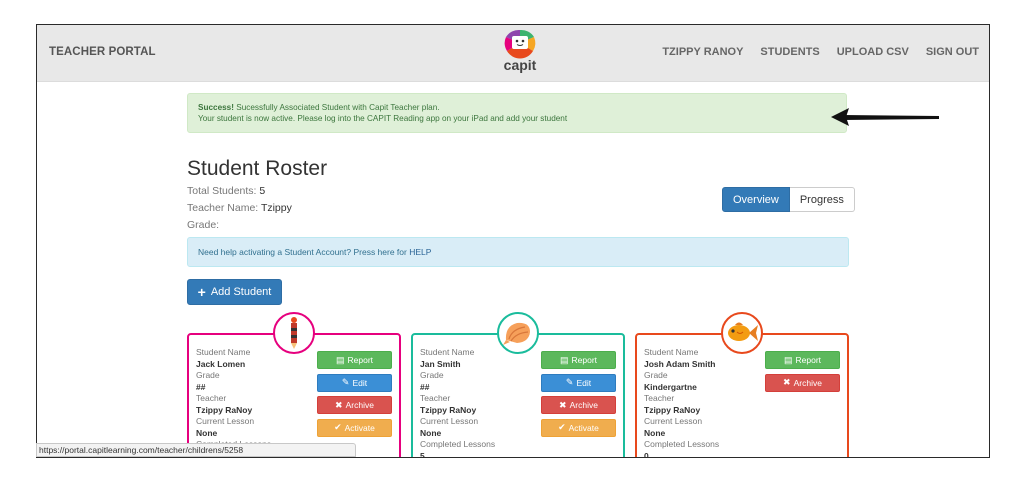 The width and height of the screenshot is (1012, 478). What do you see at coordinates (226, 191) in the screenshot?
I see `total-students: Total Students: 5` at bounding box center [226, 191].